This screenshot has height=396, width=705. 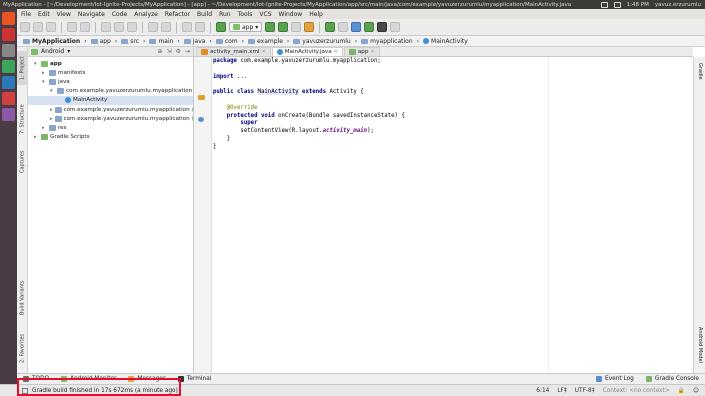 What do you see at coordinates (91, 14) in the screenshot?
I see `menu-navigate: Navigate` at bounding box center [91, 14].